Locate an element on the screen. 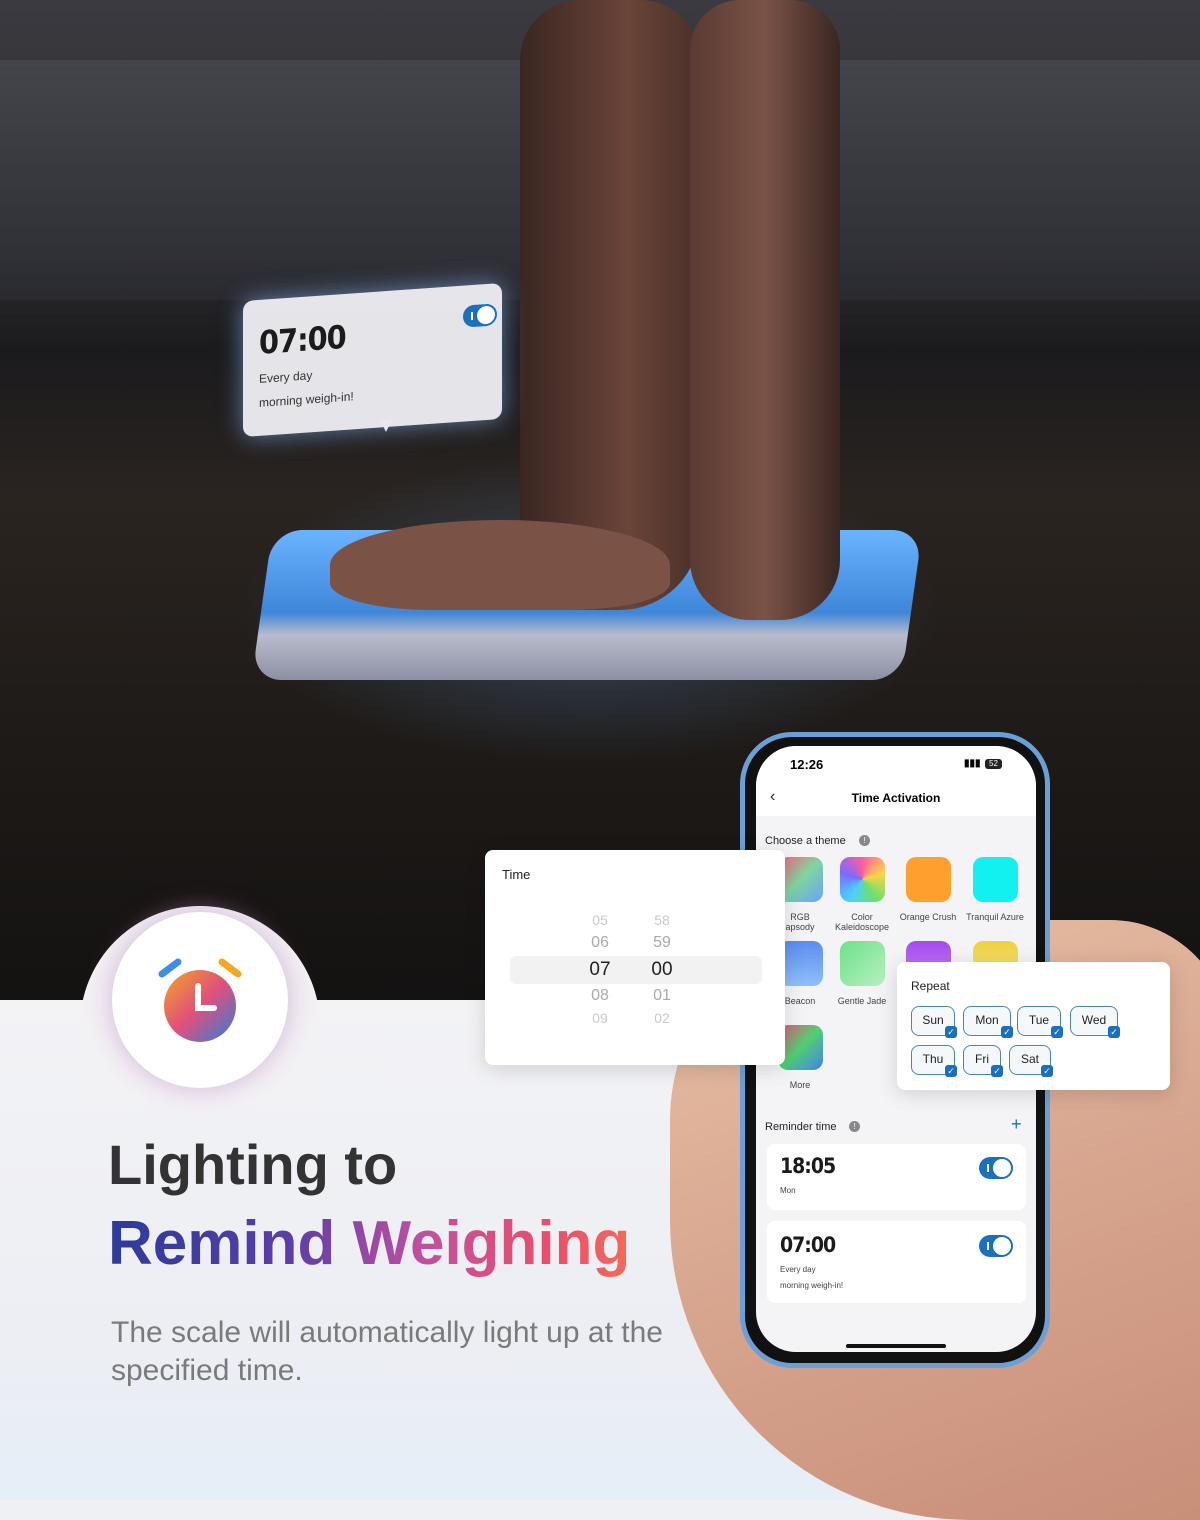  picker-title: Time is located at coordinates (516, 874).